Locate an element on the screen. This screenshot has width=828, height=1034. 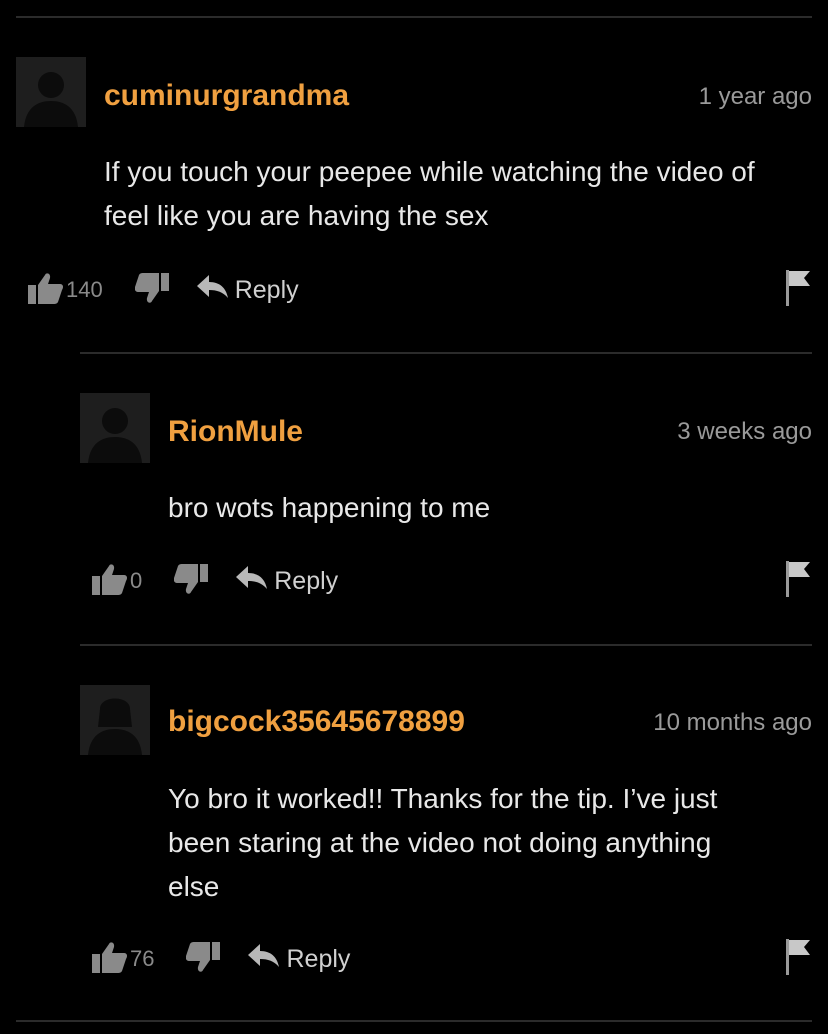
top-divider is located at coordinates (414, 17).